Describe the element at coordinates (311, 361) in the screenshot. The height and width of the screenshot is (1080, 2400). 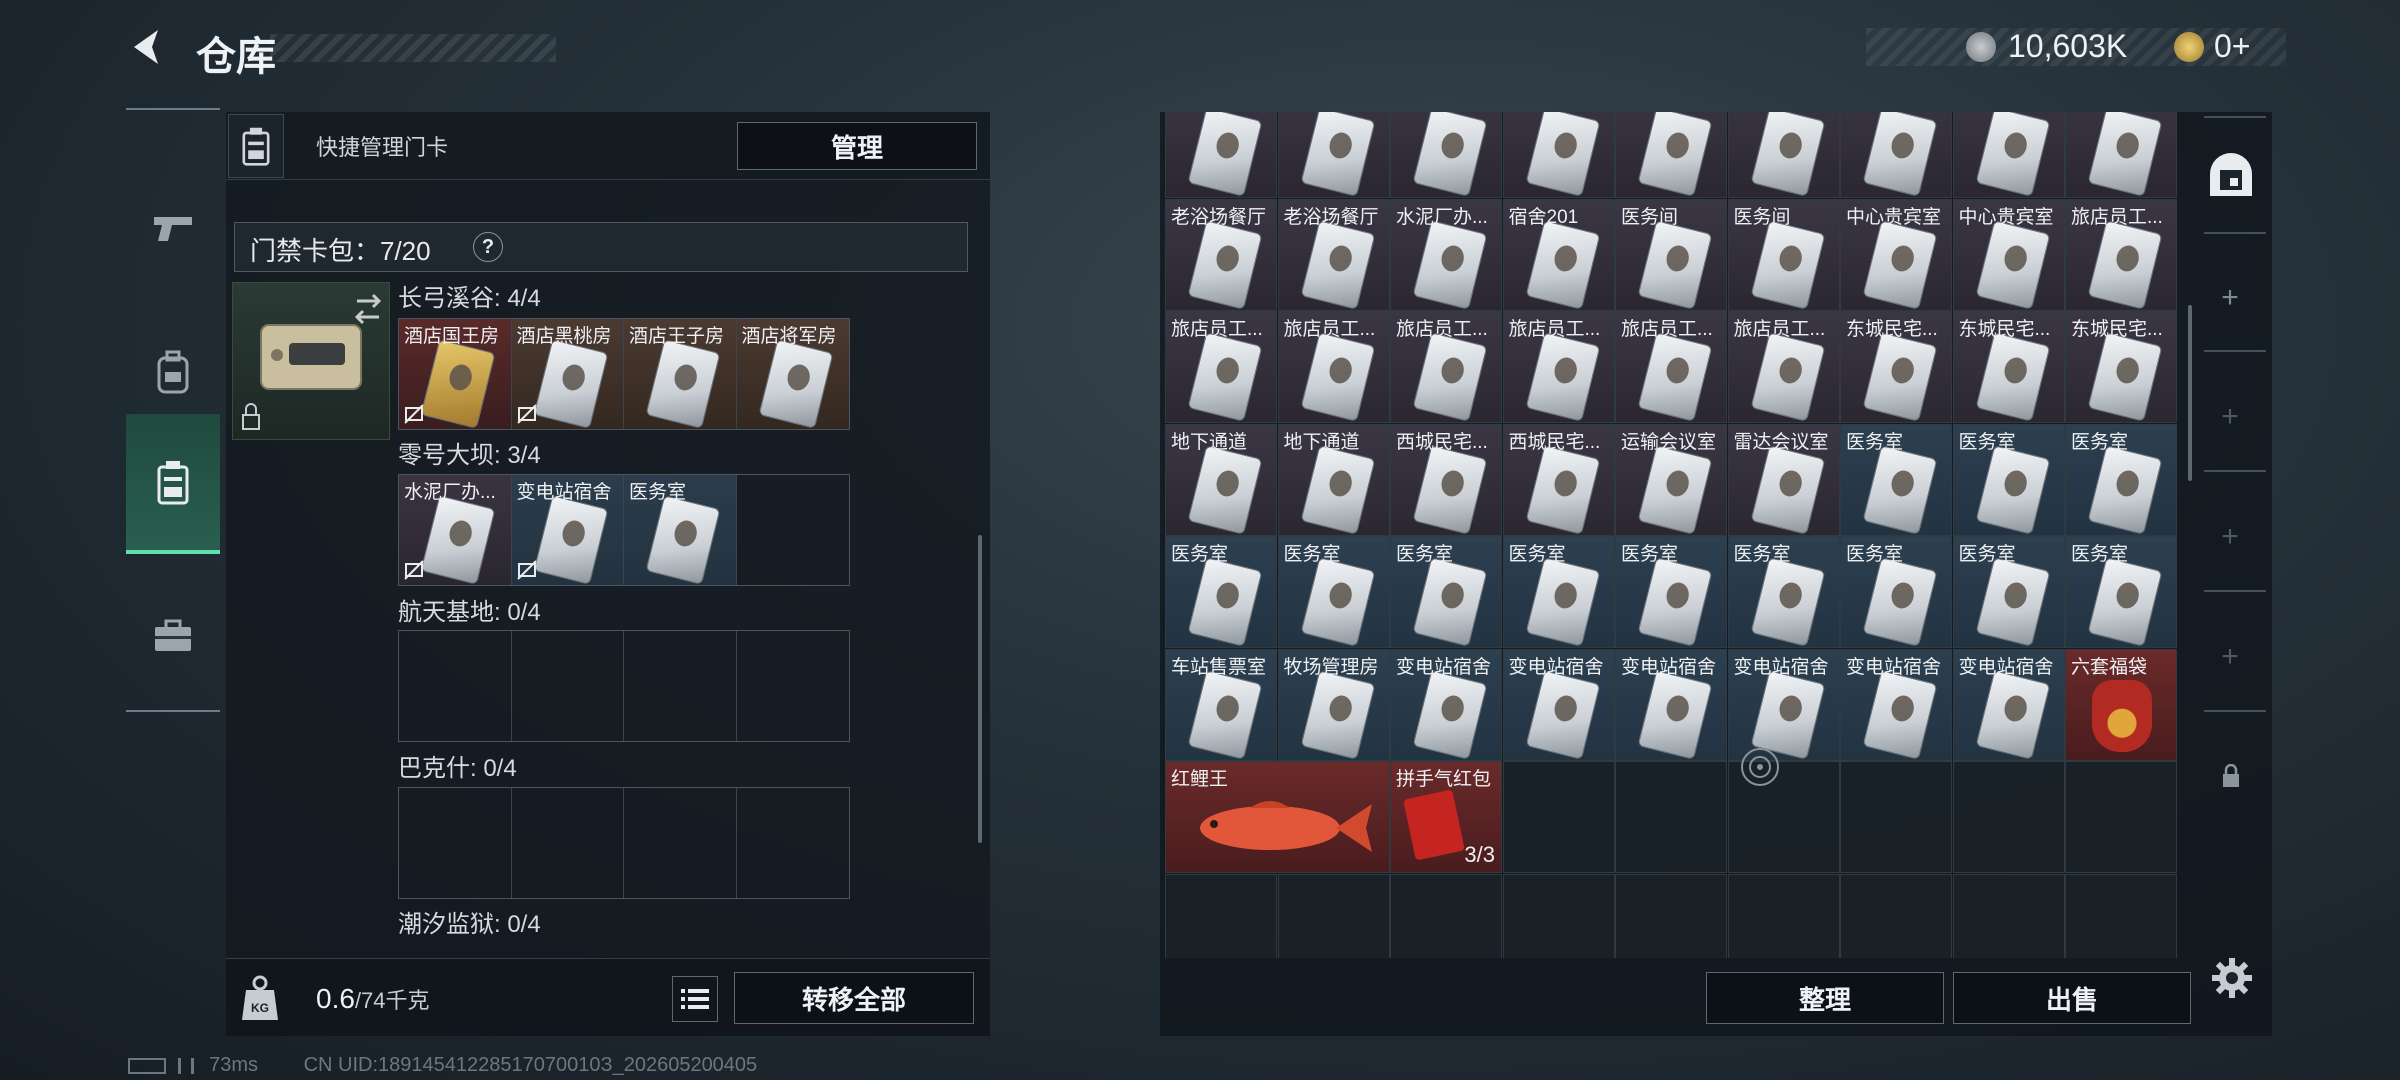
I see `keycard-case-image` at that location.